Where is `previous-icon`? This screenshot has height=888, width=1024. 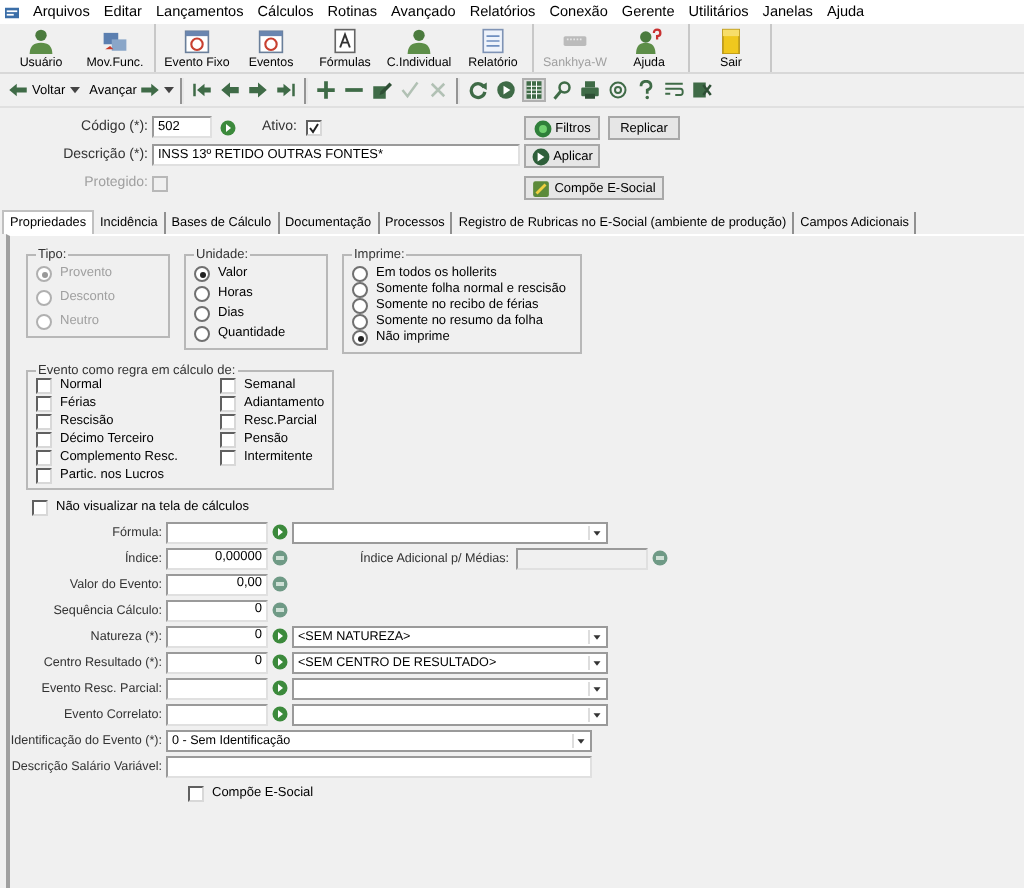
previous-icon is located at coordinates (230, 90).